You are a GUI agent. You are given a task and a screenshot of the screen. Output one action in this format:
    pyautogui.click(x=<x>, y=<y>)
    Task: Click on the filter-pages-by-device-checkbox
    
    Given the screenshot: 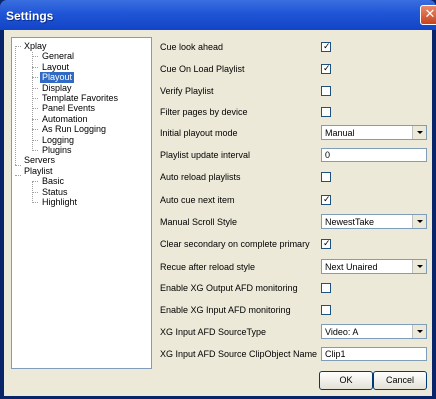 What is the action you would take?
    pyautogui.click(x=326, y=112)
    